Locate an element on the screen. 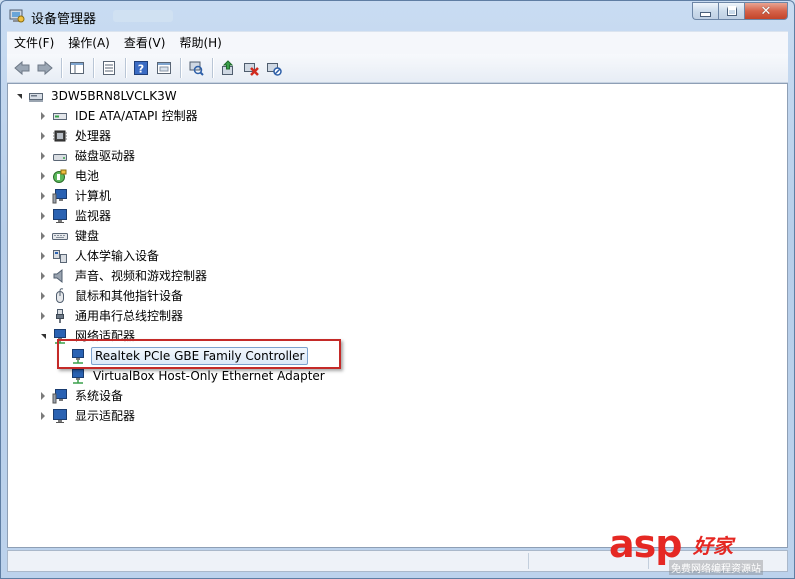 Image resolution: width=795 pixels, height=579 pixels. category-label: 显示适配器 is located at coordinates (105, 416).